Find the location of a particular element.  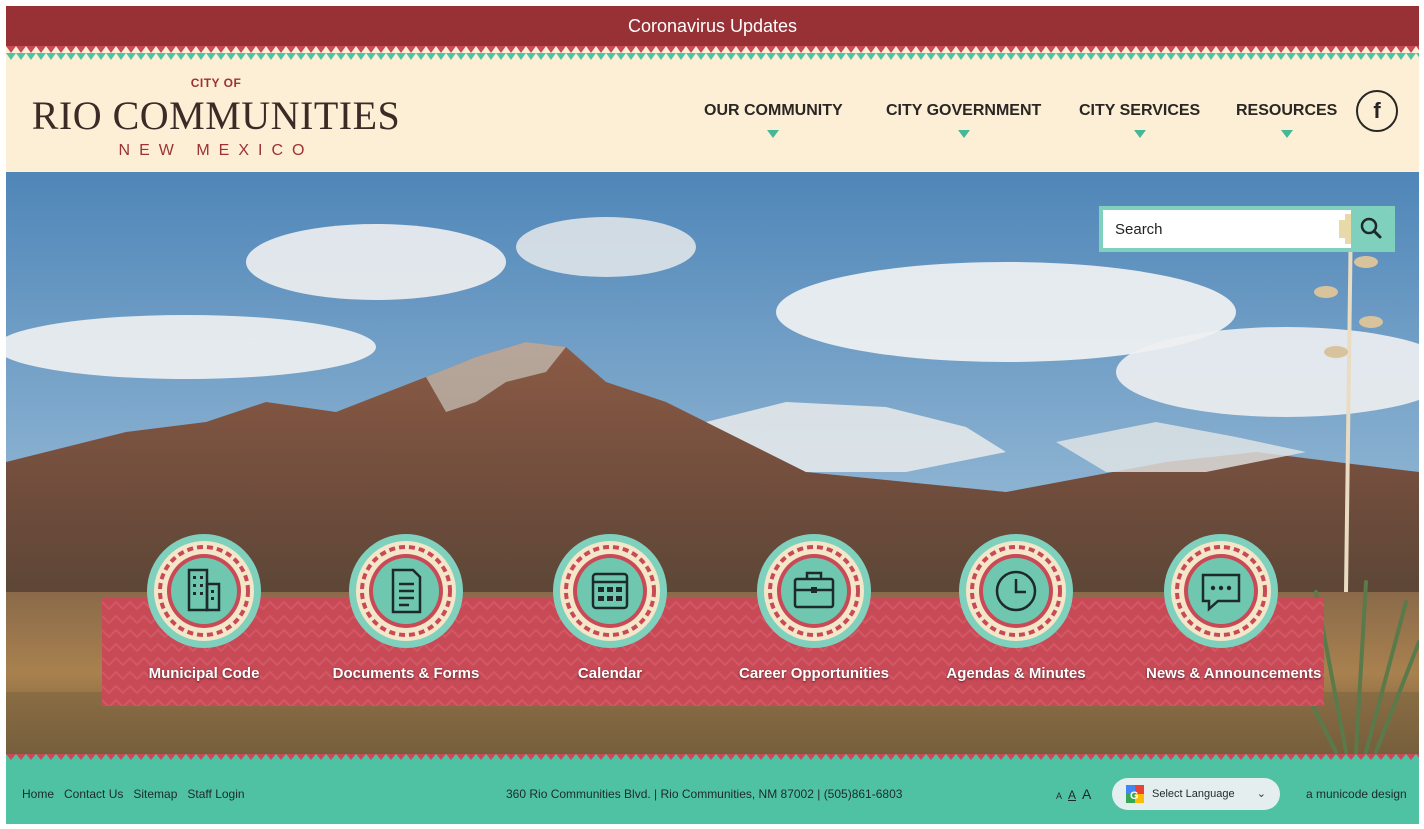

facebook-glyph: f is located at coordinates (1377, 110).